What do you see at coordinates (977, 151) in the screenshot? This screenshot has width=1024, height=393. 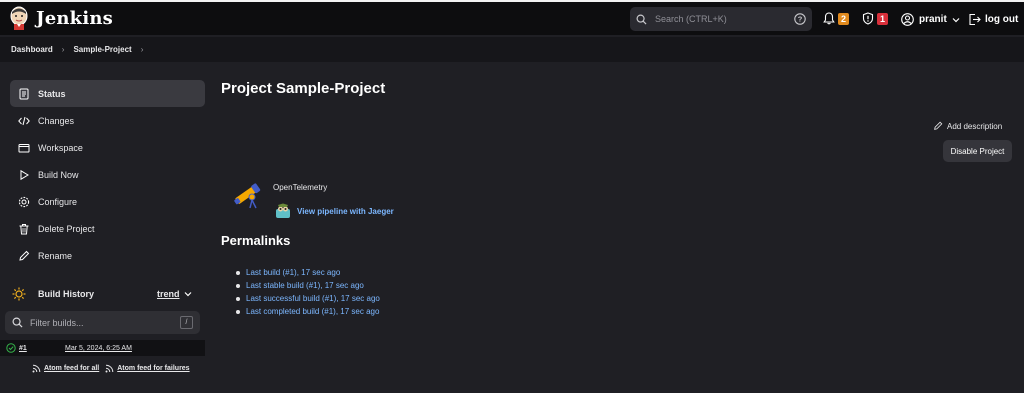 I see `disable-project-button: Disable Project` at bounding box center [977, 151].